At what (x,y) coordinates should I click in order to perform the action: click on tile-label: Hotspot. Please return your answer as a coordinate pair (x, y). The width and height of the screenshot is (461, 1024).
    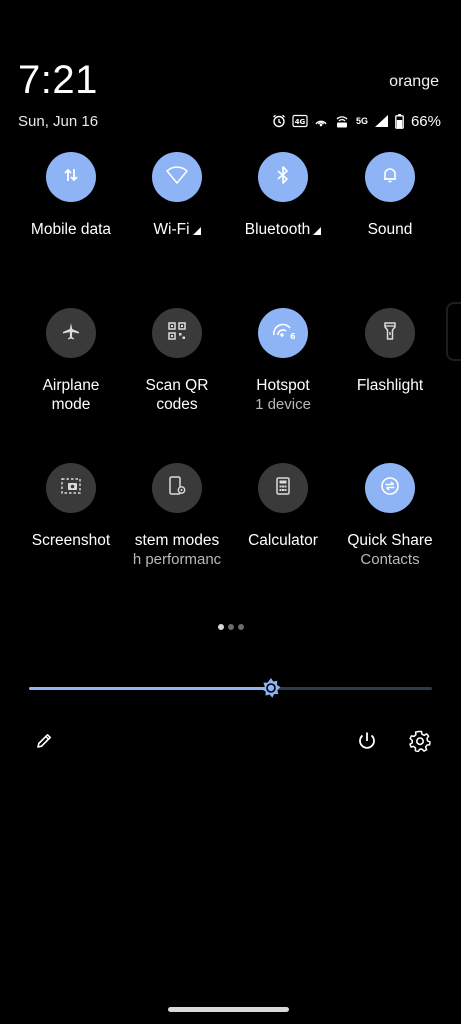
    Looking at the image, I should click on (283, 385).